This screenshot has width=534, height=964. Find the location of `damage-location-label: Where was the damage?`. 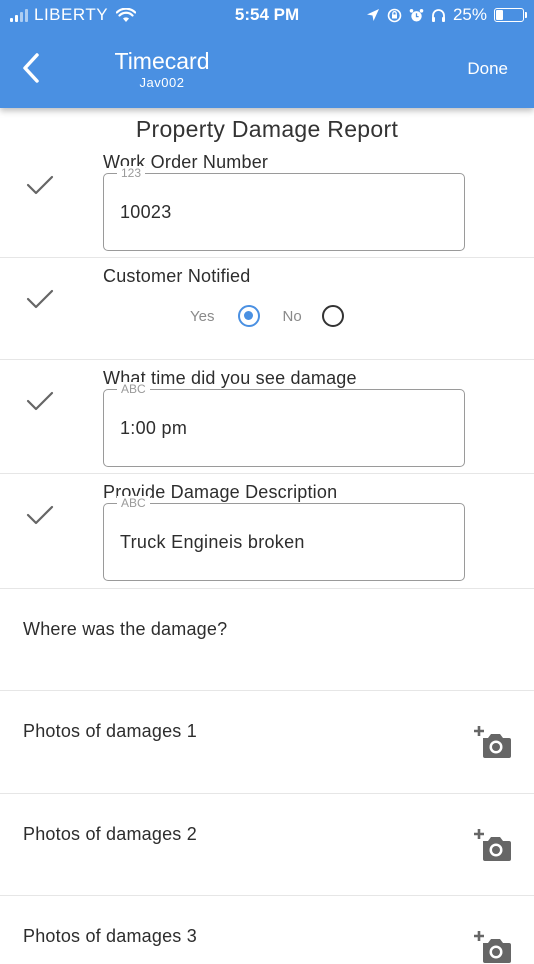

damage-location-label: Where was the damage? is located at coordinates (125, 629).